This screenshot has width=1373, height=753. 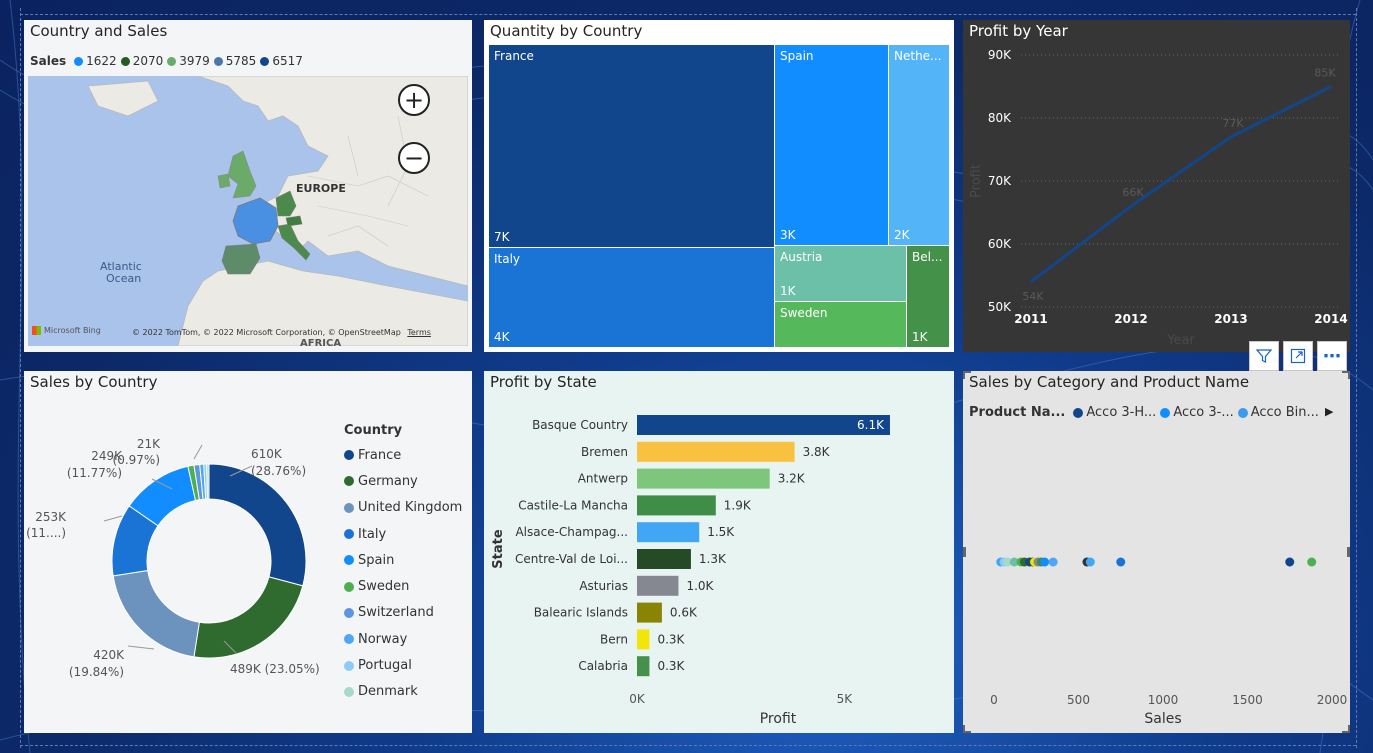 I want to click on visual-title: Country and Sales, so click(x=99, y=31).